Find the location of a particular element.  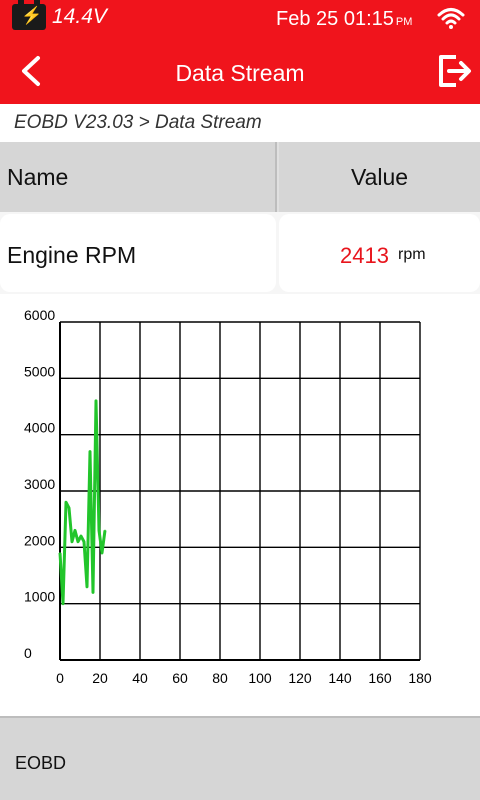

footer-bar: EOBD is located at coordinates (240, 759).